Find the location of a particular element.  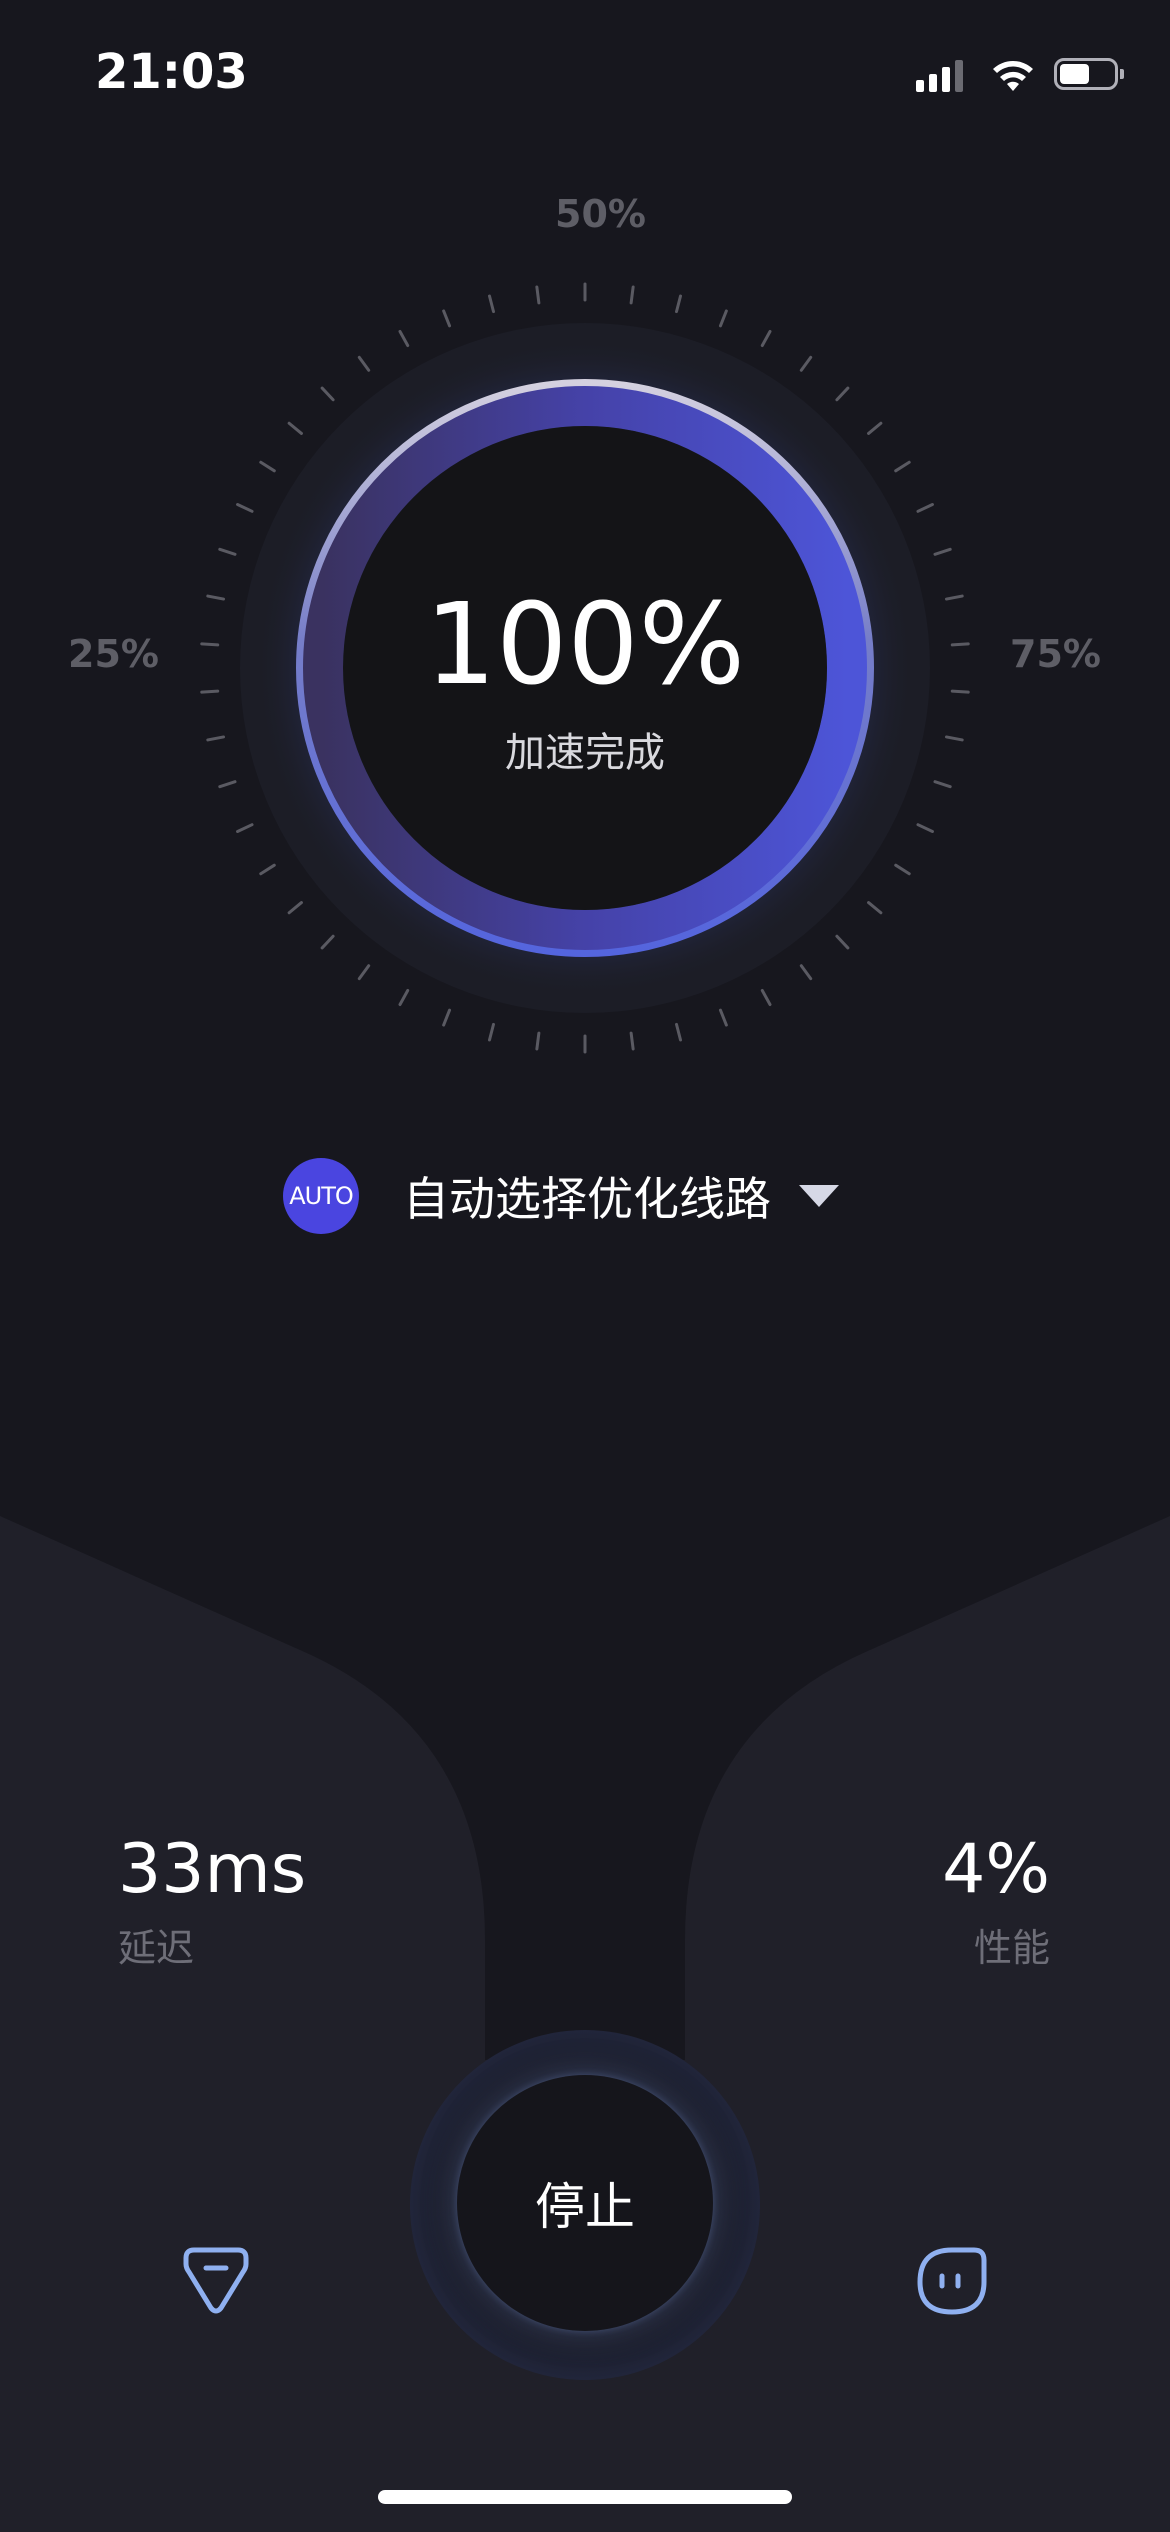

acceleration-percent: 100% is located at coordinates (585, 645).